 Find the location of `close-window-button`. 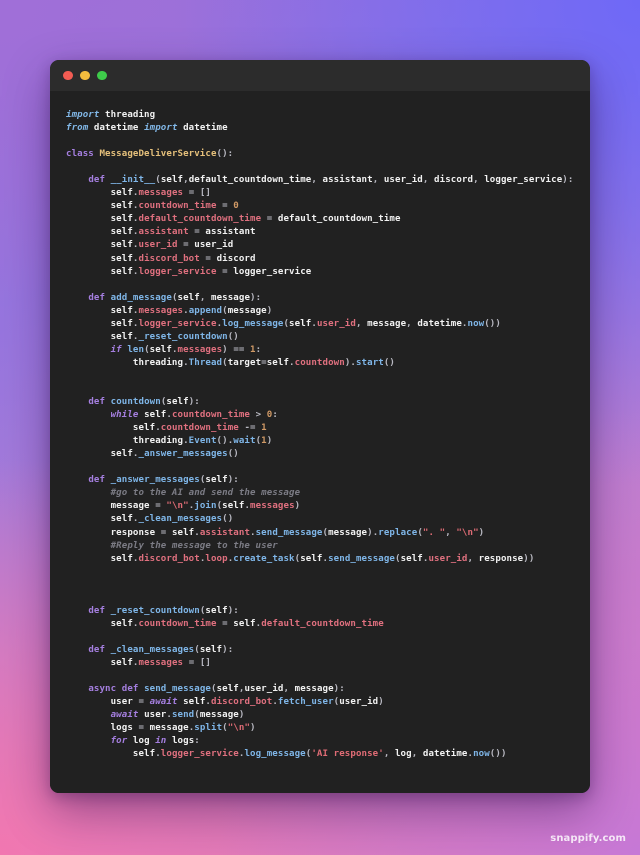

close-window-button is located at coordinates (68, 75).